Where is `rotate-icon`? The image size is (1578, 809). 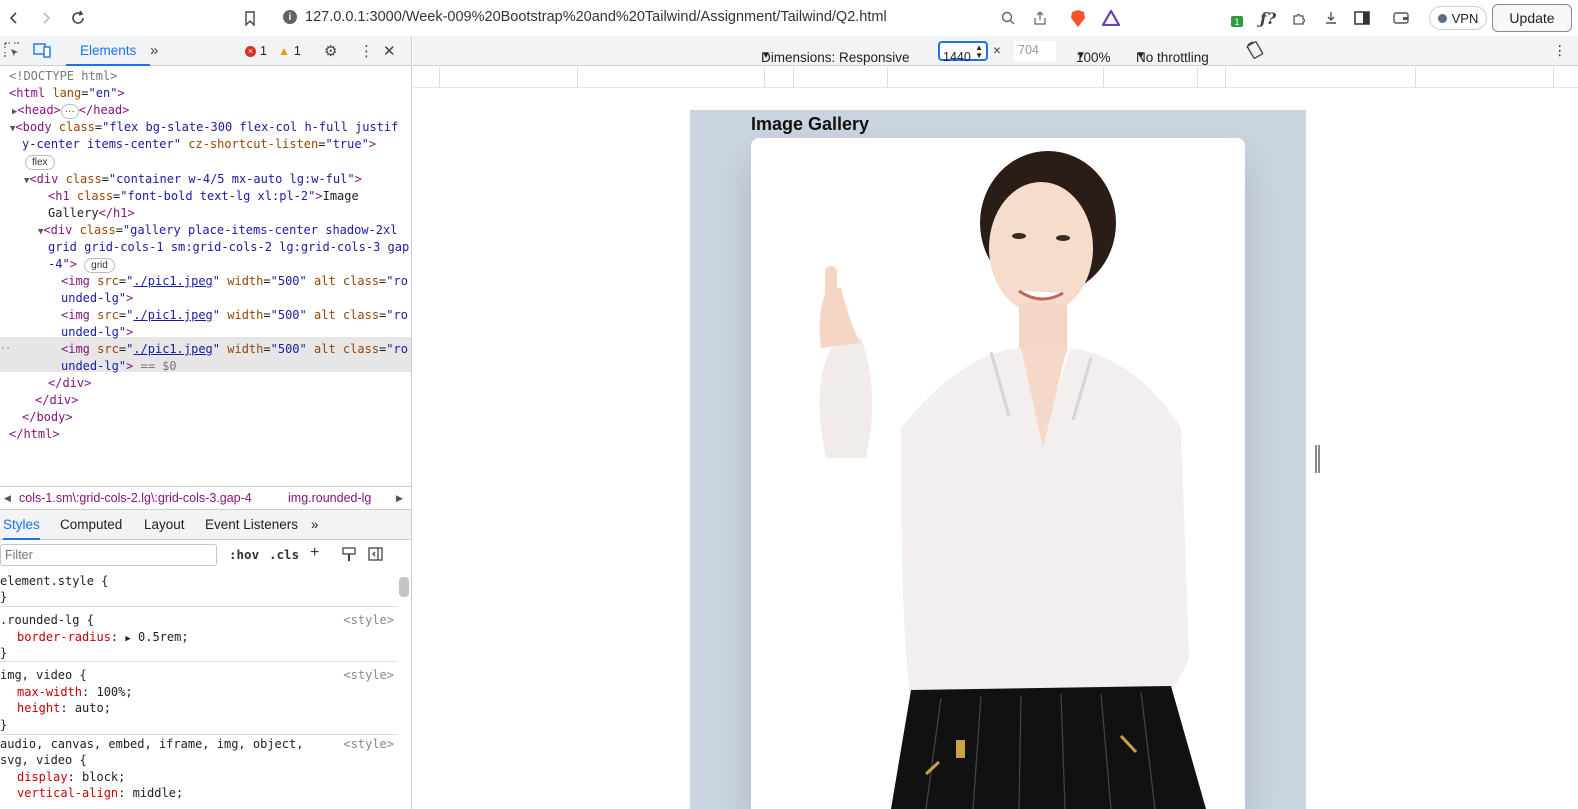 rotate-icon is located at coordinates (1255, 51).